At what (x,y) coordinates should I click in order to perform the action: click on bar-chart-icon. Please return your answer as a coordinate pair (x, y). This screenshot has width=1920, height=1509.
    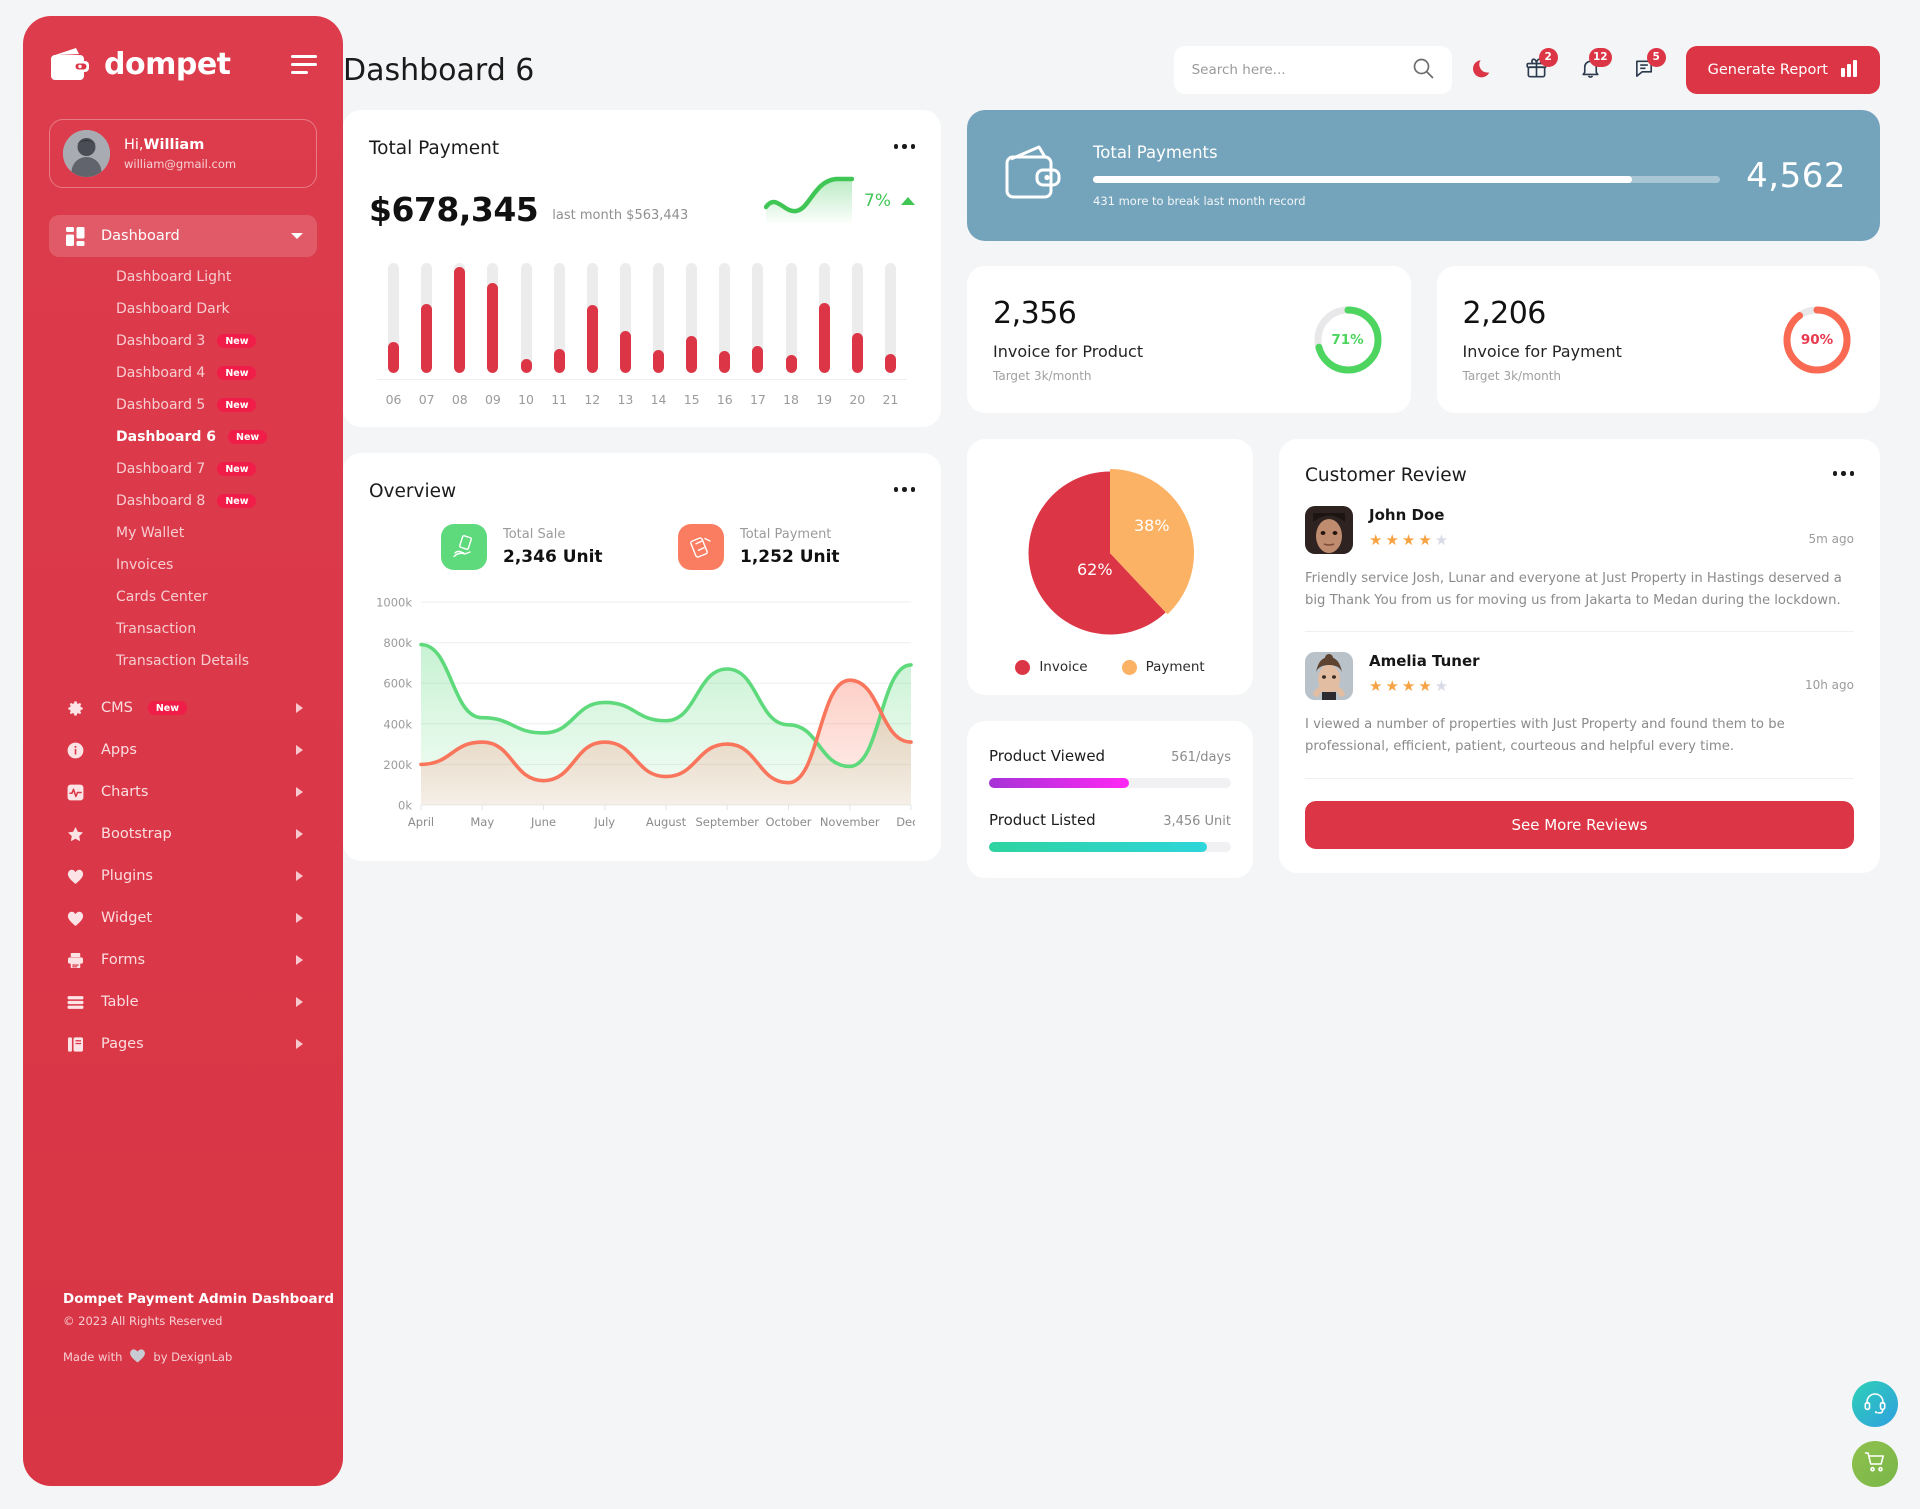
    Looking at the image, I should click on (1849, 70).